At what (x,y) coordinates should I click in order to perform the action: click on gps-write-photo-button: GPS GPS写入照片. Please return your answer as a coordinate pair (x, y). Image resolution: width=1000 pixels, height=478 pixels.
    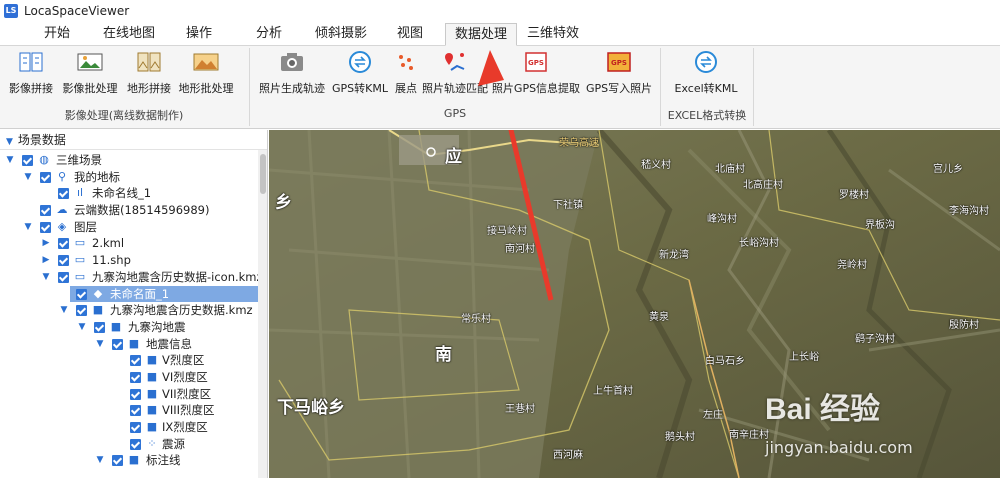
    Looking at the image, I should click on (619, 75).